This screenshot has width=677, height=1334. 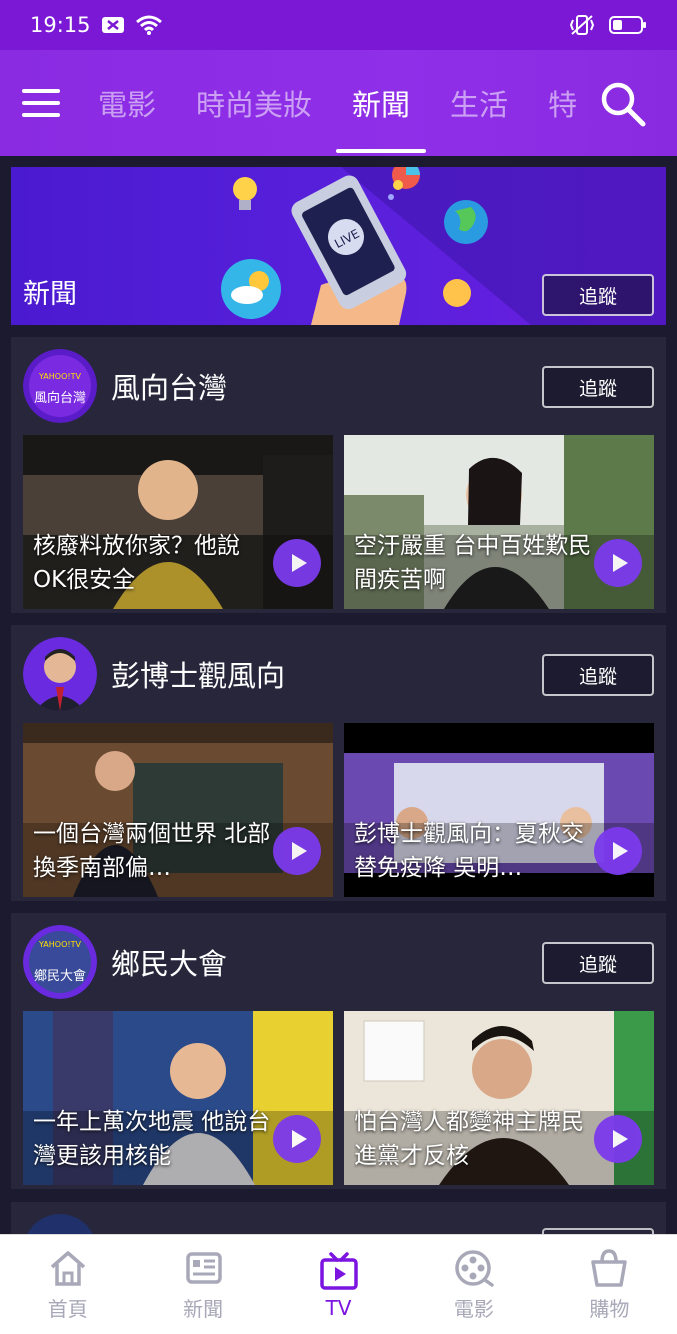 What do you see at coordinates (562, 103) in the screenshot?
I see `tab-special: 特` at bounding box center [562, 103].